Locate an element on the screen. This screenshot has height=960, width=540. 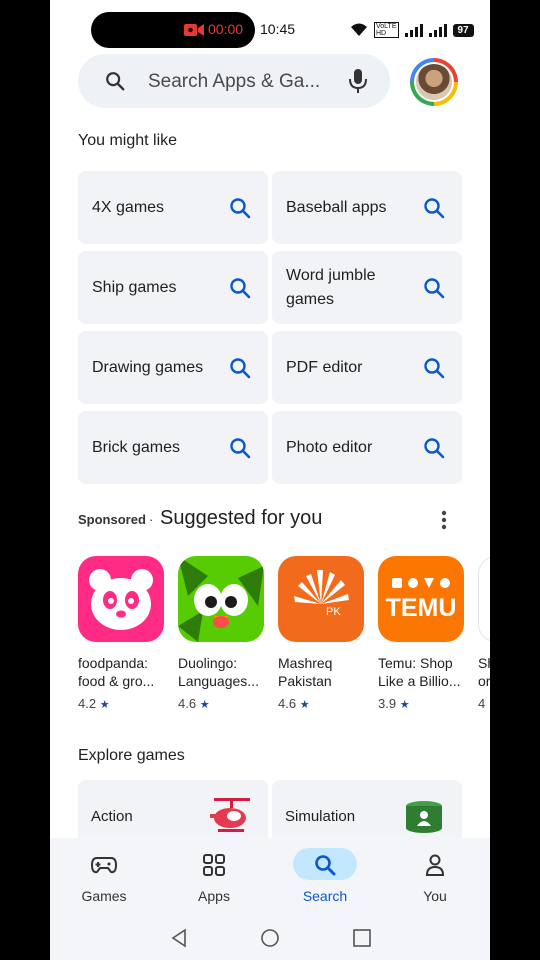
chip-label: 4X games is located at coordinates (128, 207).